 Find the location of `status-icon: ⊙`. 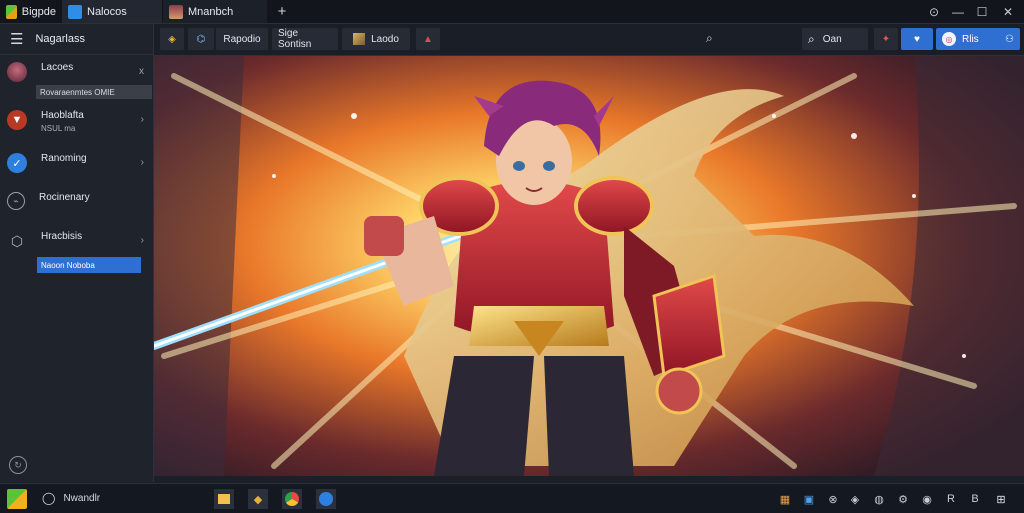

status-icon: ⊙ is located at coordinates (934, 11).